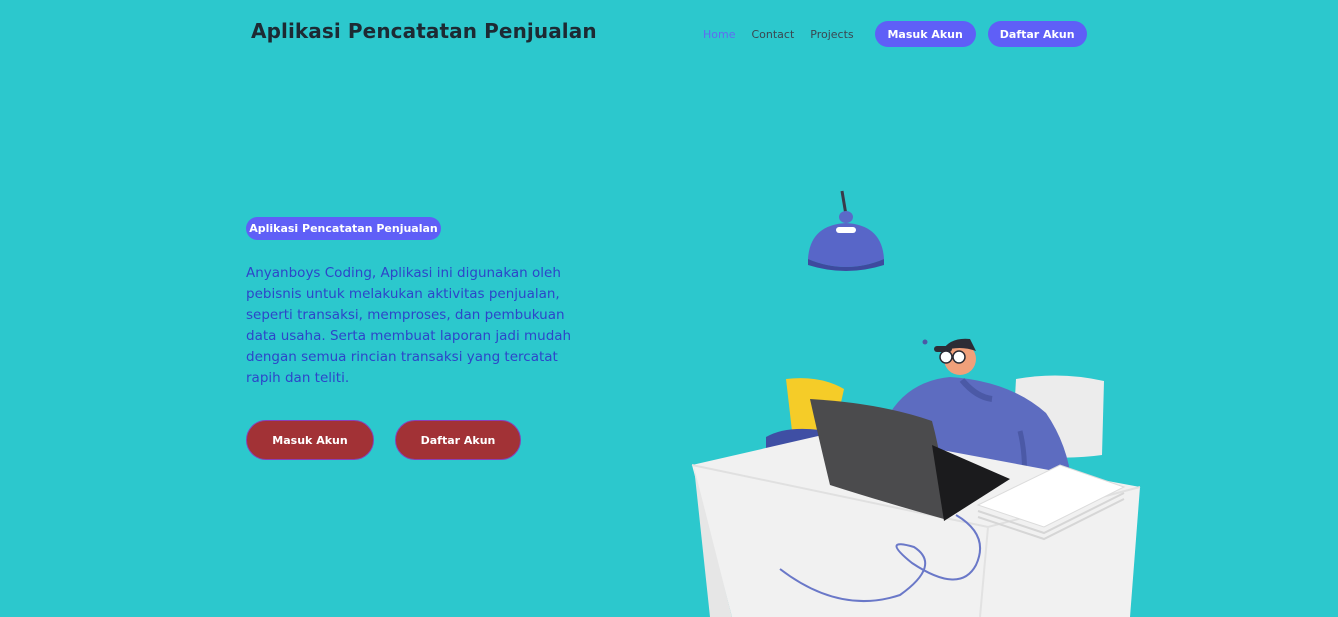  What do you see at coordinates (458, 440) in the screenshot?
I see `hero-register-button: Daftar Akun` at bounding box center [458, 440].